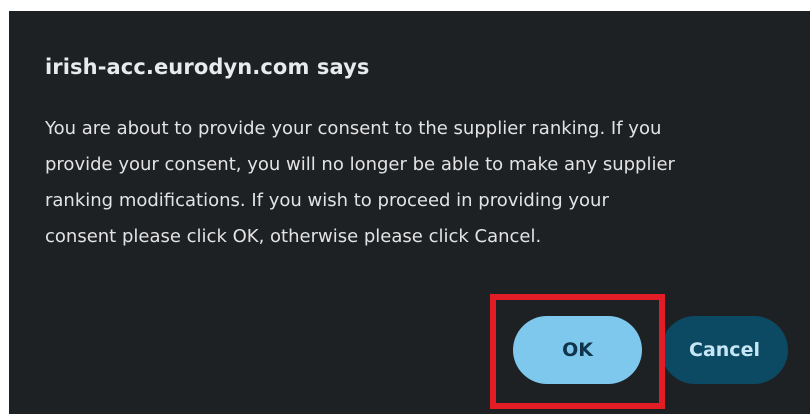 This screenshot has width=810, height=414. I want to click on cancel-button: Cancel, so click(724, 350).